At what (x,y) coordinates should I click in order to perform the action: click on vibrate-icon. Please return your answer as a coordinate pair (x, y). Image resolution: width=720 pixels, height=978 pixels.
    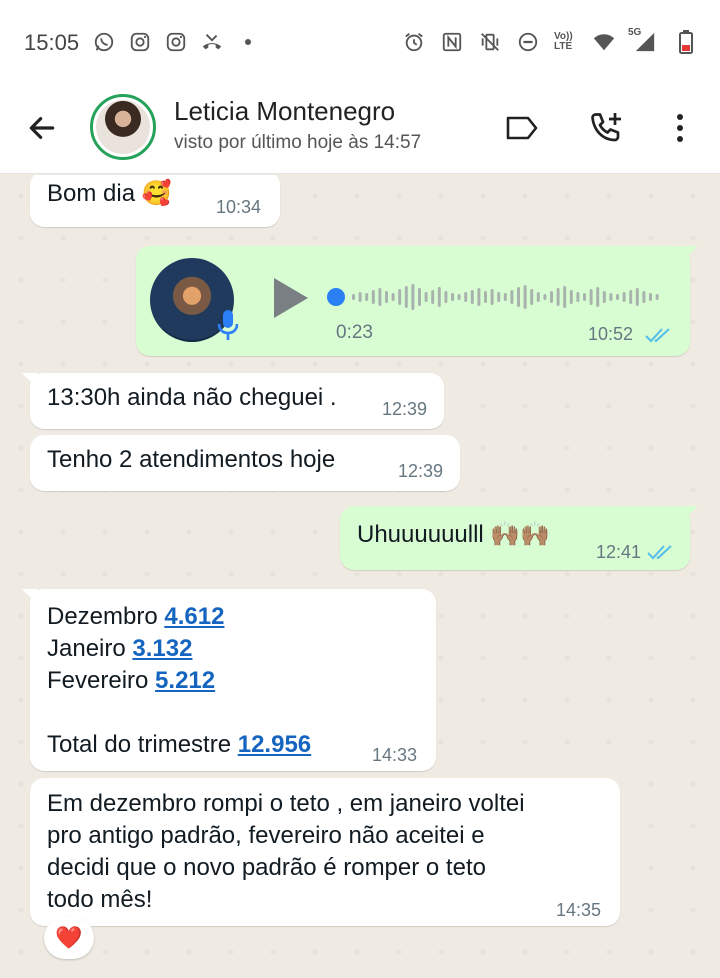
    Looking at the image, I should click on (490, 42).